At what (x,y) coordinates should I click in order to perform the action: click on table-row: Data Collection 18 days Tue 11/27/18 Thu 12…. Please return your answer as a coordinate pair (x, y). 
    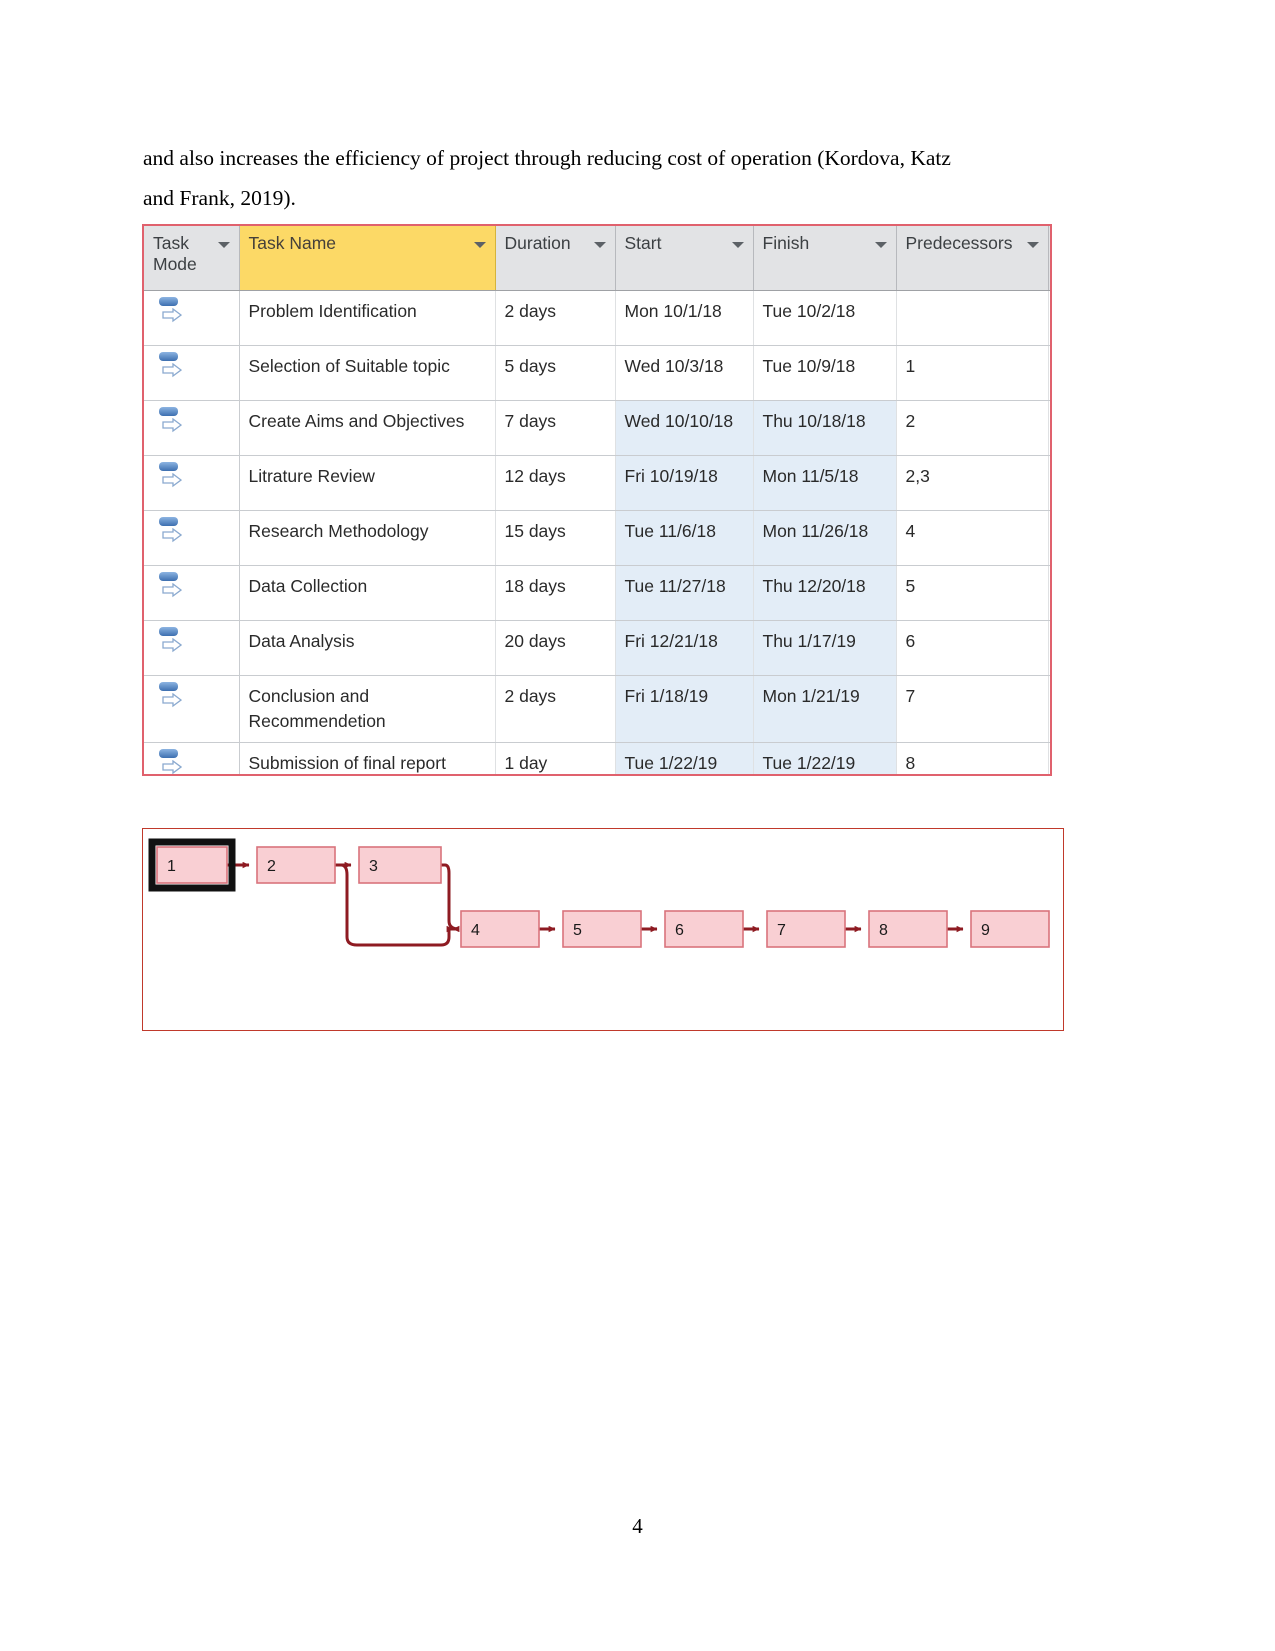
    Looking at the image, I should click on (597, 593).